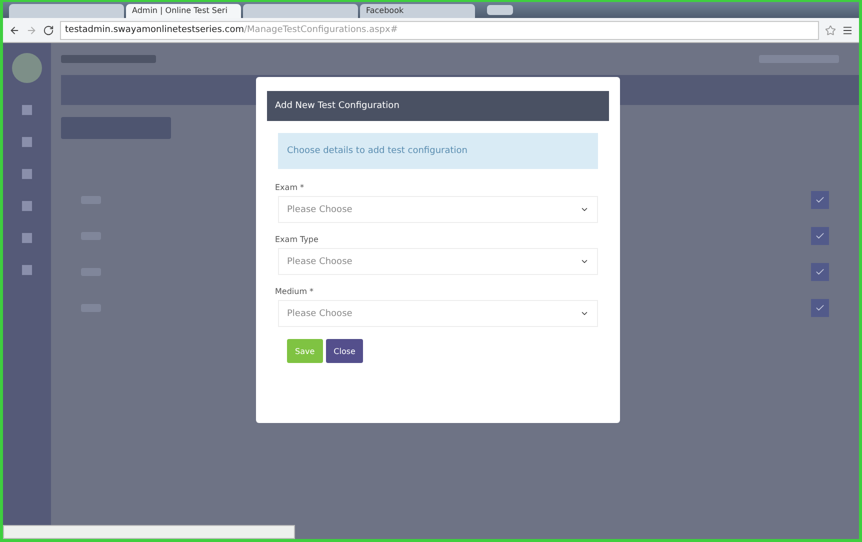 This screenshot has height=542, width=862. What do you see at coordinates (438, 151) in the screenshot?
I see `info-message: Choose details to add test configuration` at bounding box center [438, 151].